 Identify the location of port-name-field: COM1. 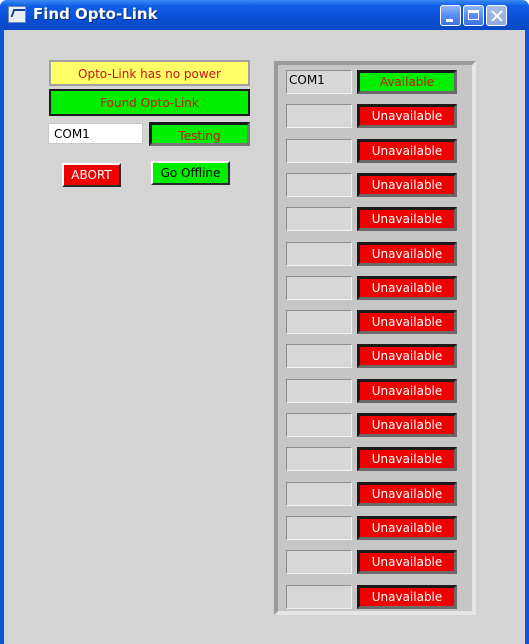
(319, 82).